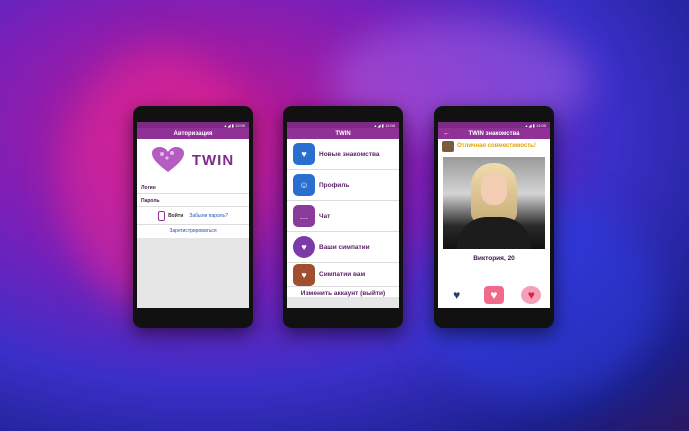  I want to click on login-button: Войти, so click(171, 215).